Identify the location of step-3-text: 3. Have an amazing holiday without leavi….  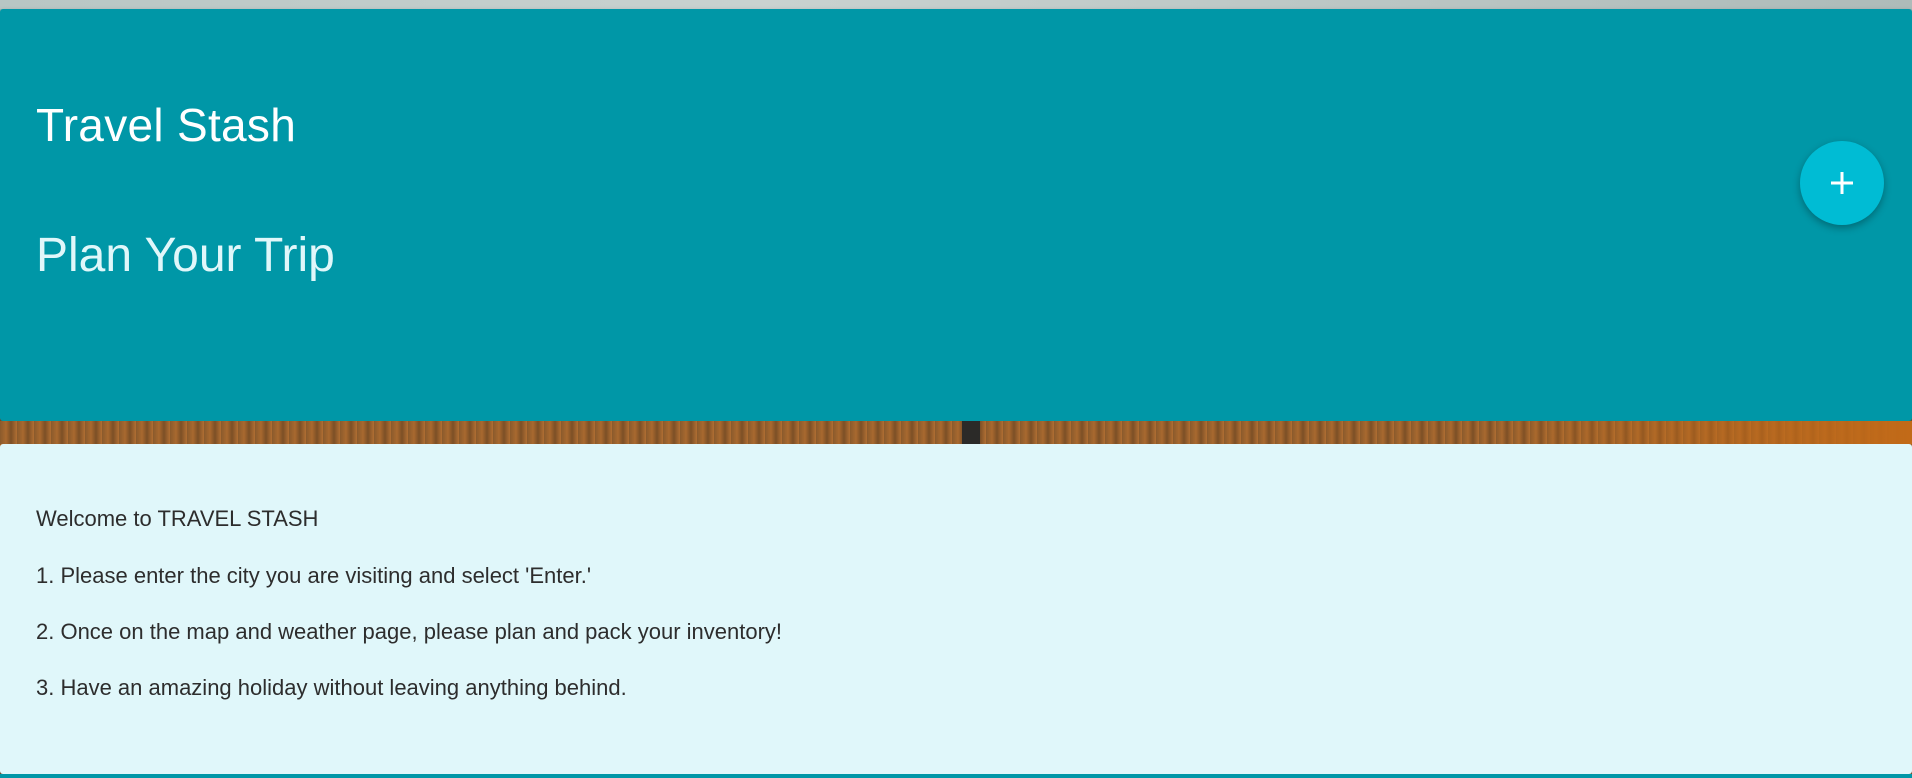
(331, 687).